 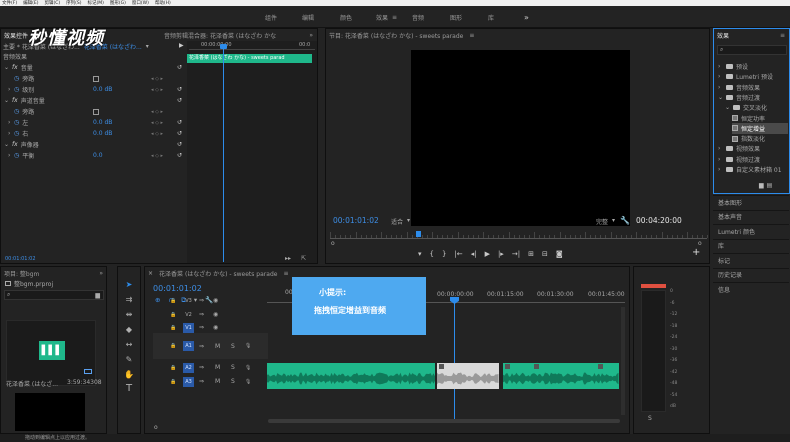 What do you see at coordinates (147, 46) in the screenshot?
I see `chevron-down-icon: ▾` at bounding box center [147, 46].